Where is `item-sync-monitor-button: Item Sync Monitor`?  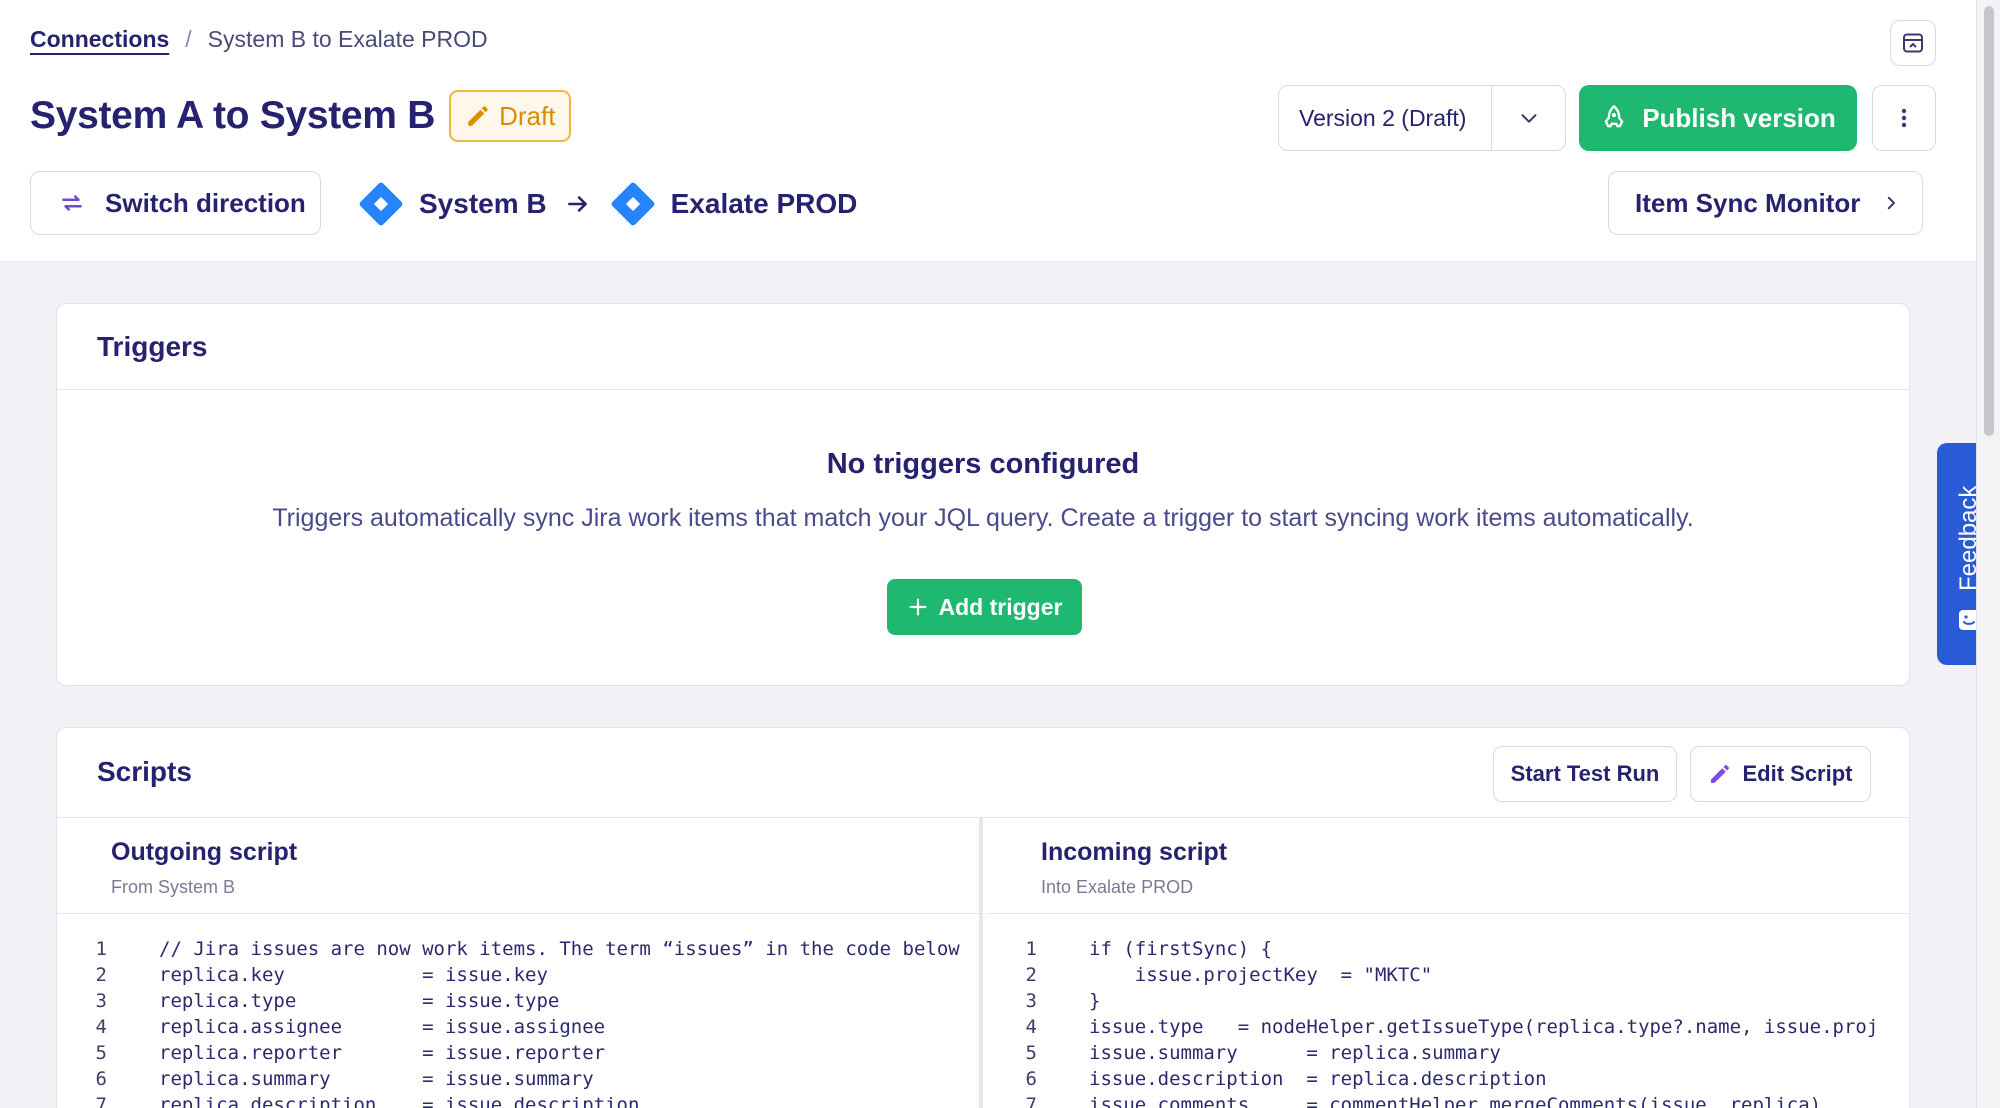
item-sync-monitor-button: Item Sync Monitor is located at coordinates (1765, 203).